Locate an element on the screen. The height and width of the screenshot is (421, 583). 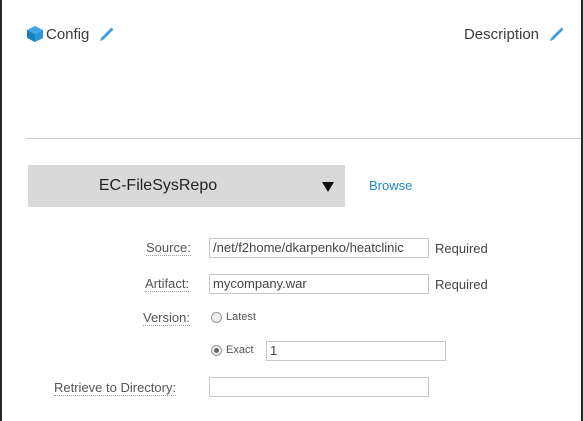
source-required-label: Required is located at coordinates (461, 248).